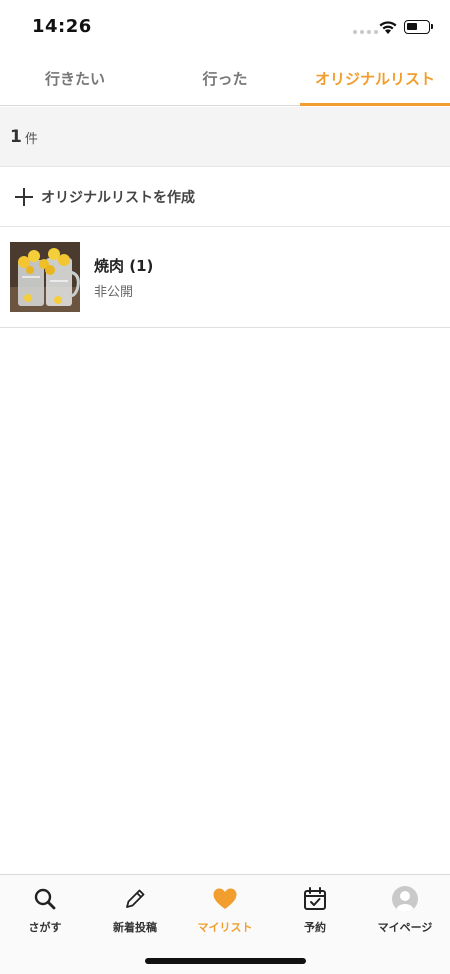 The height and width of the screenshot is (974, 450). I want to click on battery-icon, so click(417, 27).